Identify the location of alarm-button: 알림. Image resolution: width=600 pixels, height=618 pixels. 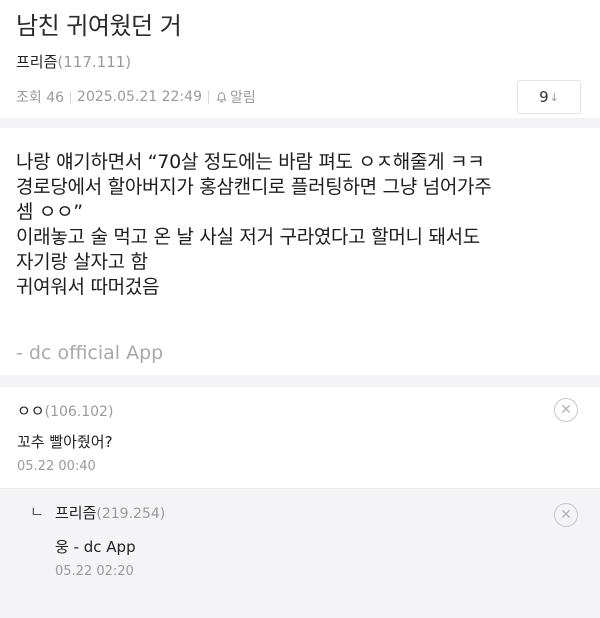
(235, 97).